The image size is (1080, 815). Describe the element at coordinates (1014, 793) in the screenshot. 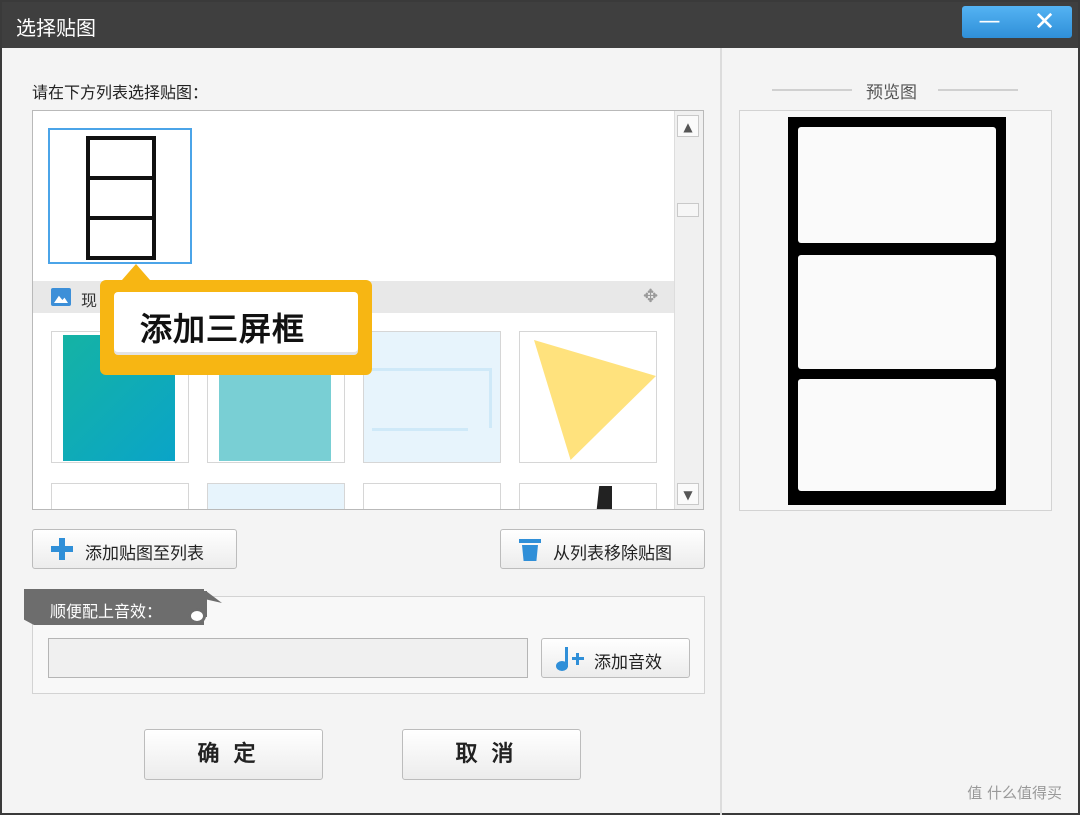

I see `watermark: 值 什么值得买` at that location.